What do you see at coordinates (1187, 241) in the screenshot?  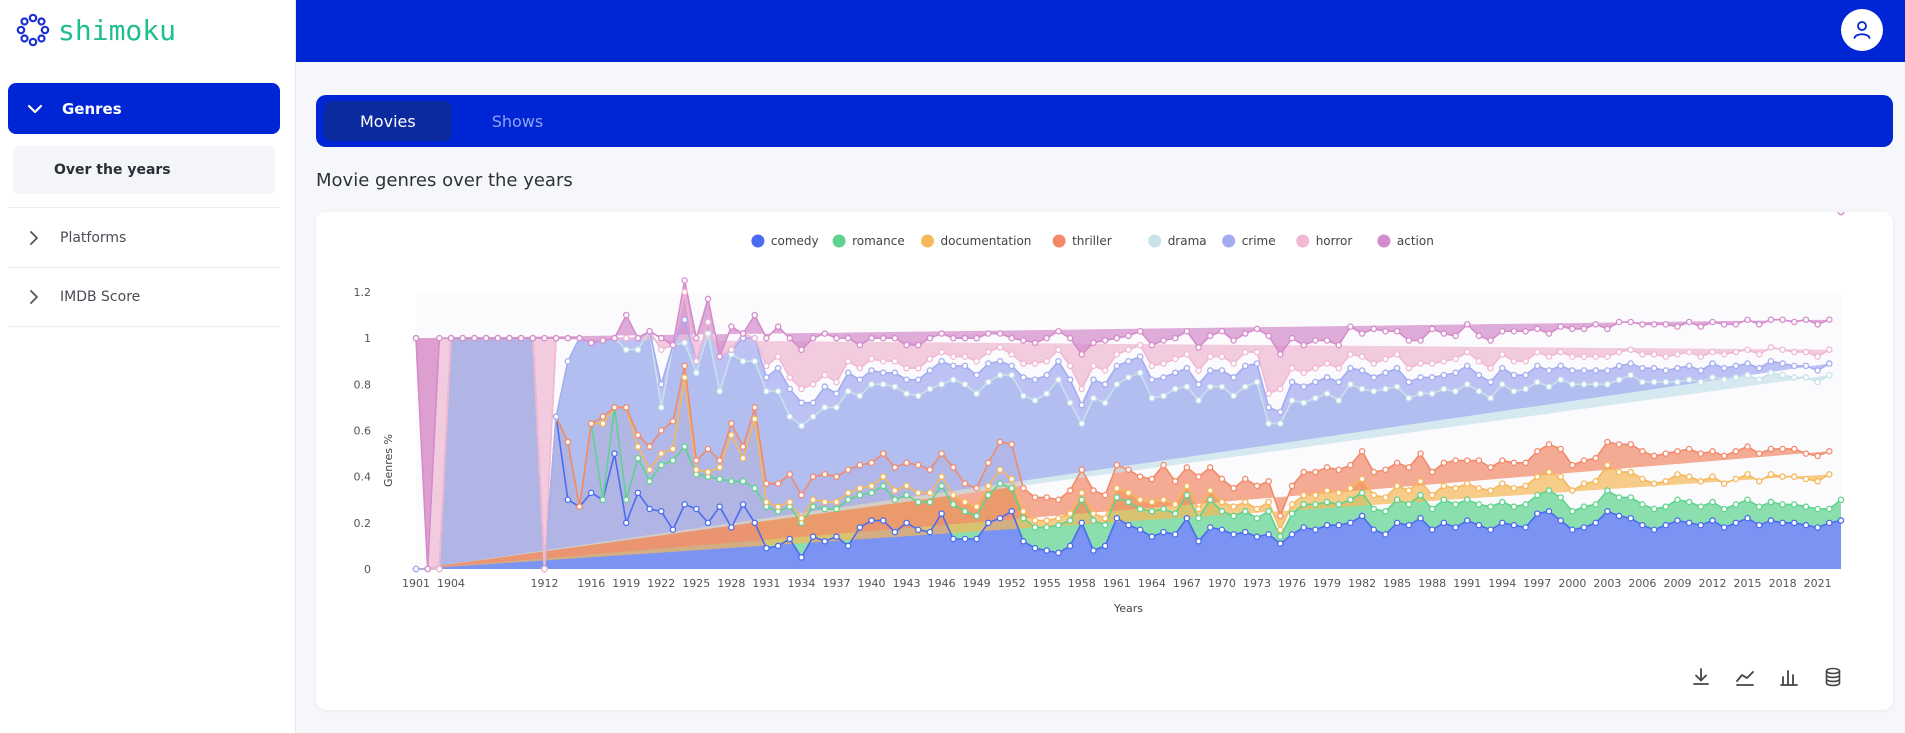 I see `legend-label-drama: drama` at bounding box center [1187, 241].